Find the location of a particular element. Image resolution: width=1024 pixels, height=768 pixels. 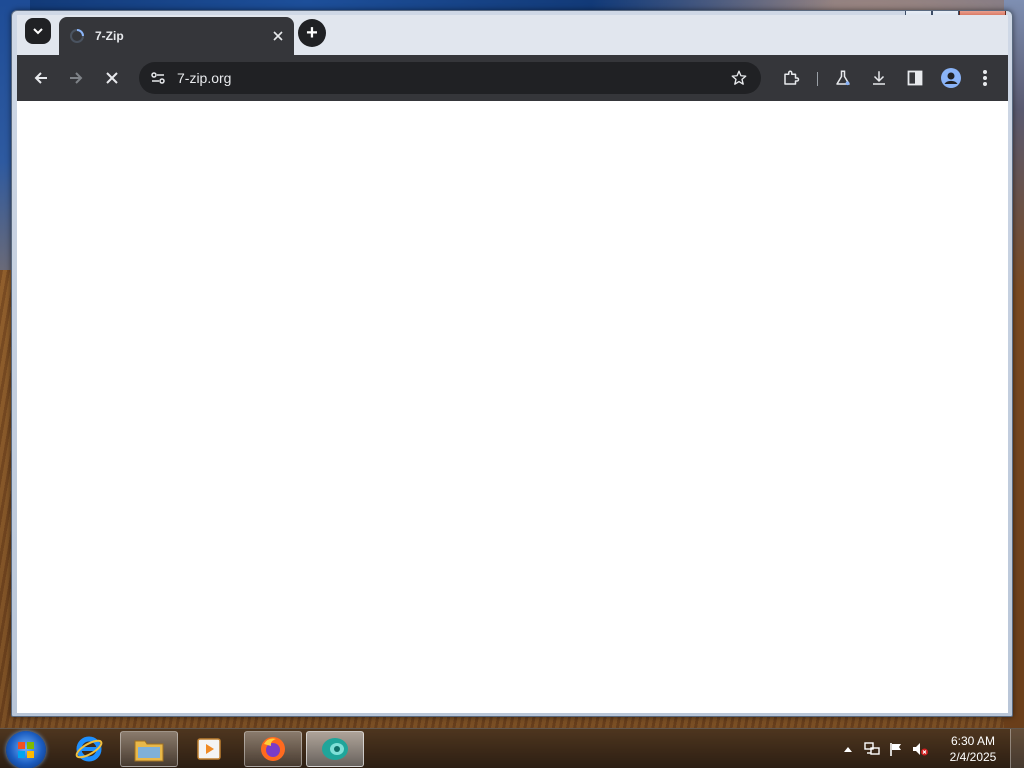

chevron-down-icon is located at coordinates (38, 31).